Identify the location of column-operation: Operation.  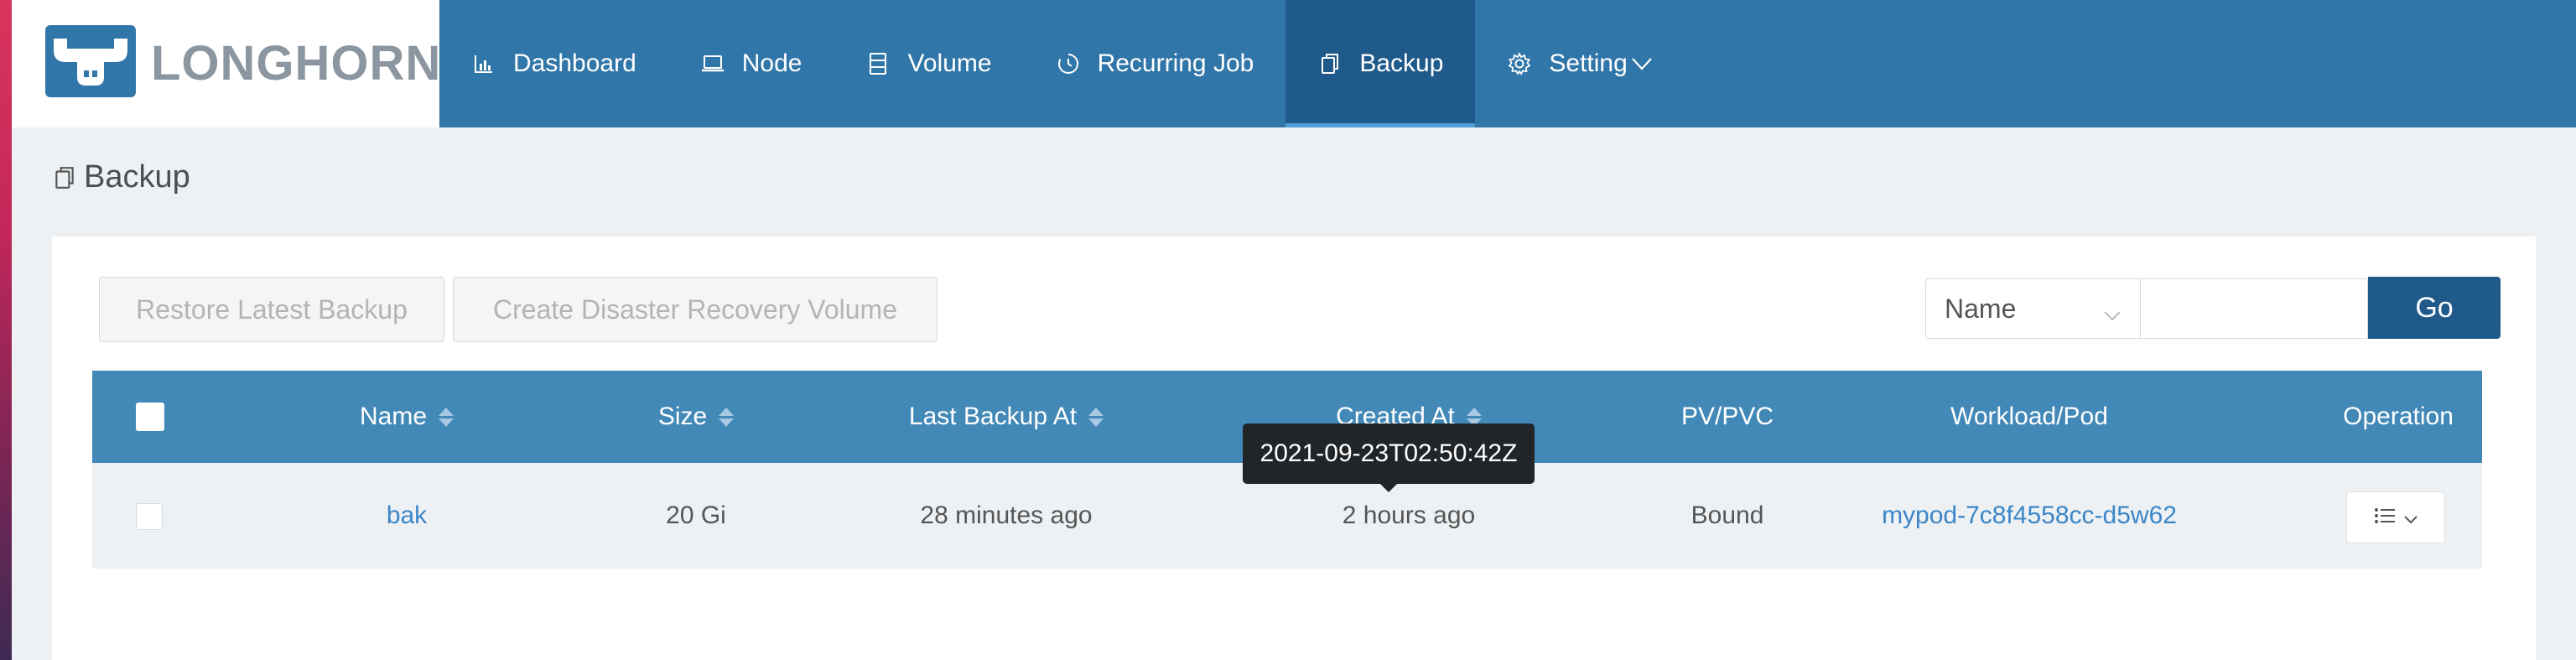
(2398, 416).